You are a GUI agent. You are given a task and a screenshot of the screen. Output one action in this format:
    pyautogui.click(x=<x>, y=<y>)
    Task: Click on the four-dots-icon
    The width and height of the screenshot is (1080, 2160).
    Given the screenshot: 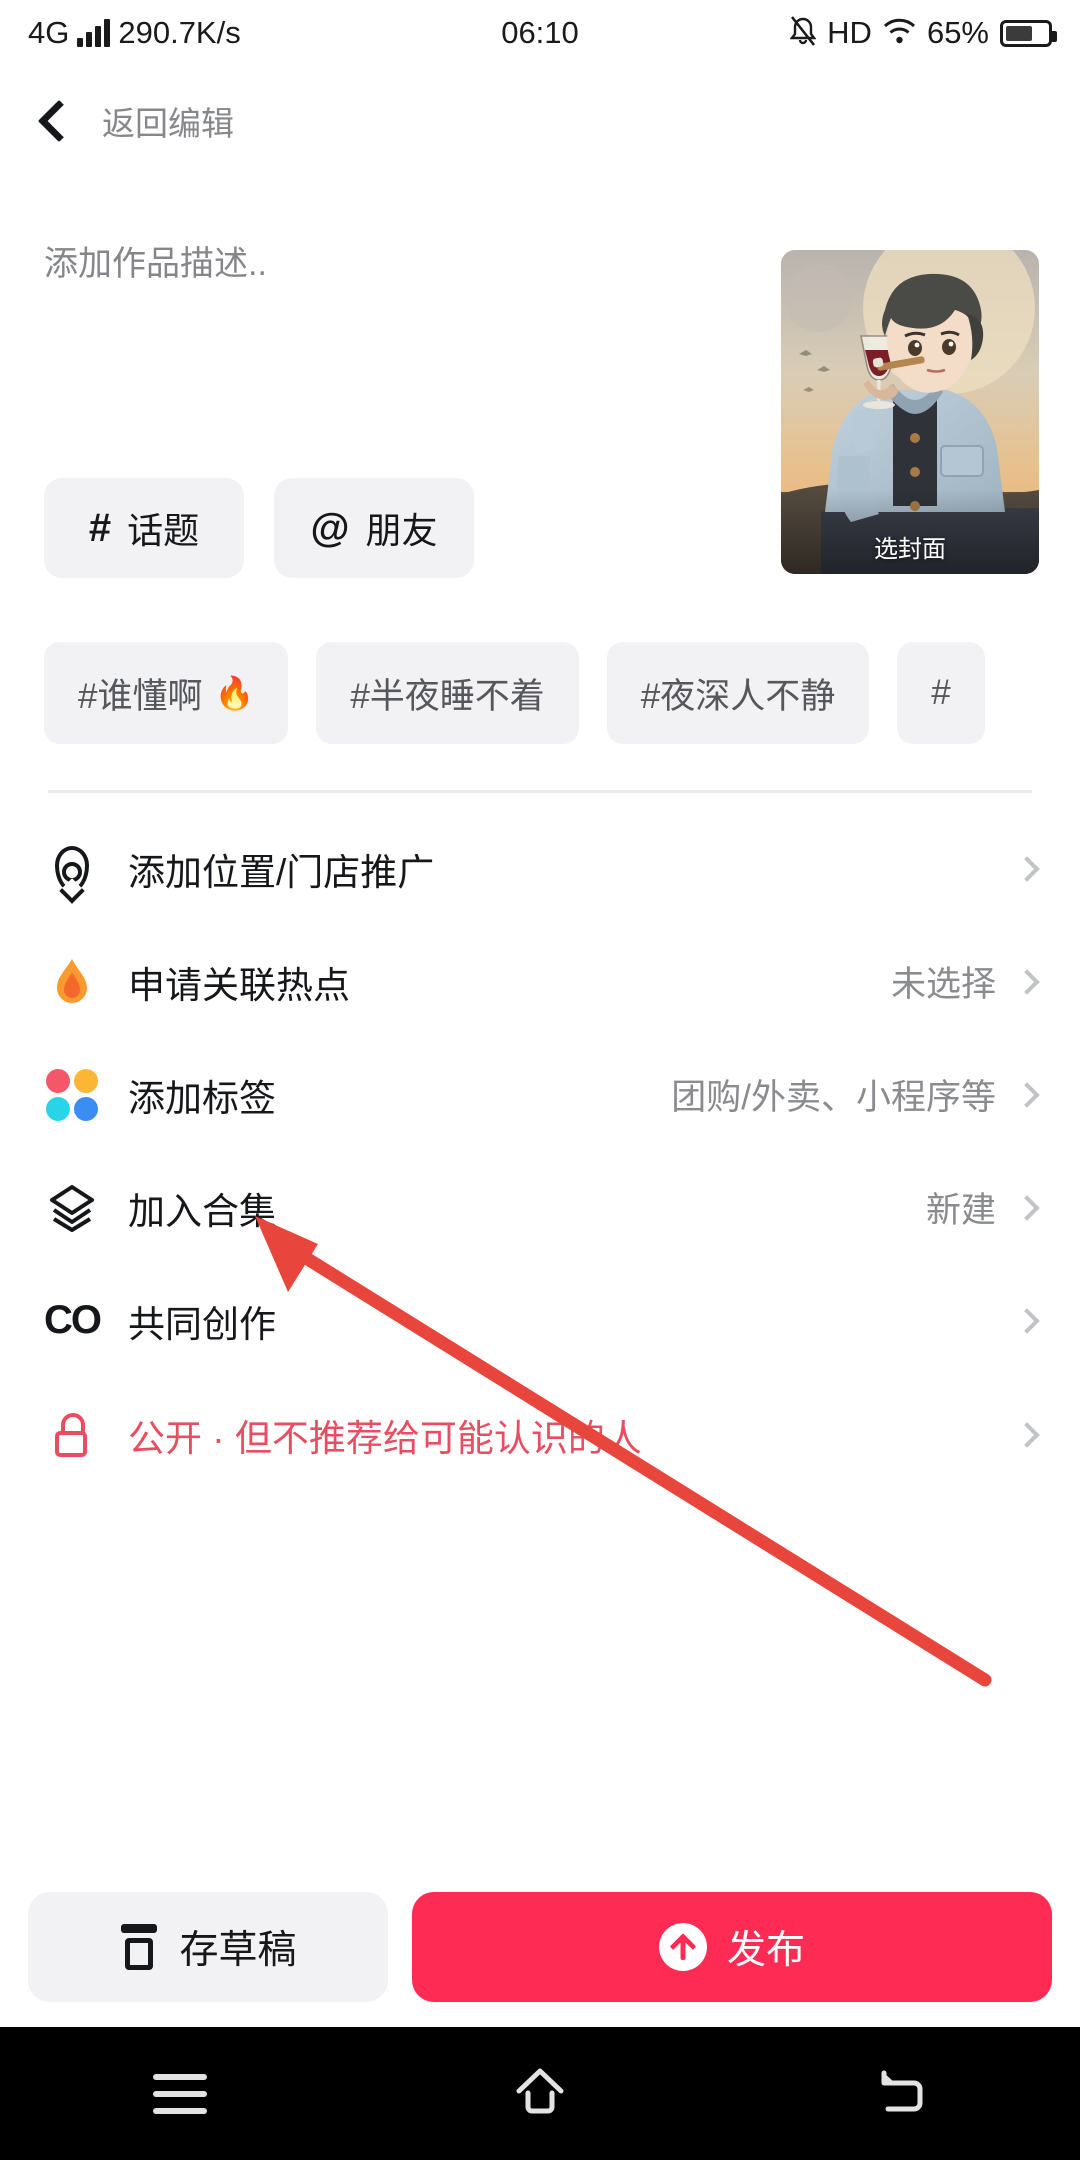 What is the action you would take?
    pyautogui.click(x=72, y=1095)
    